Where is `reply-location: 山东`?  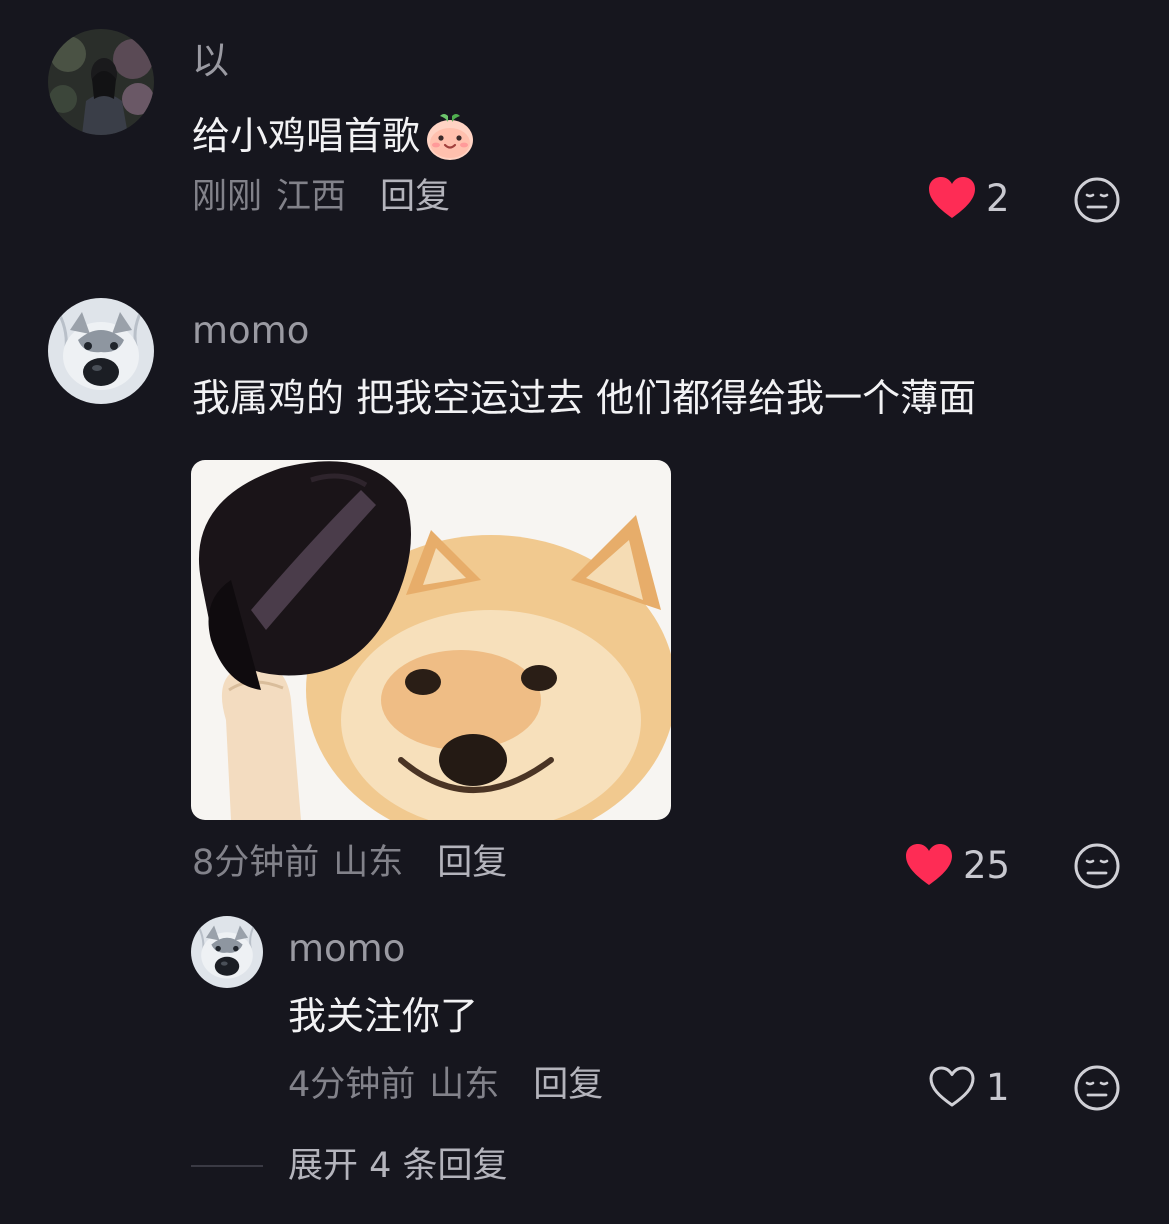
reply-location: 山东 is located at coordinates (464, 1085).